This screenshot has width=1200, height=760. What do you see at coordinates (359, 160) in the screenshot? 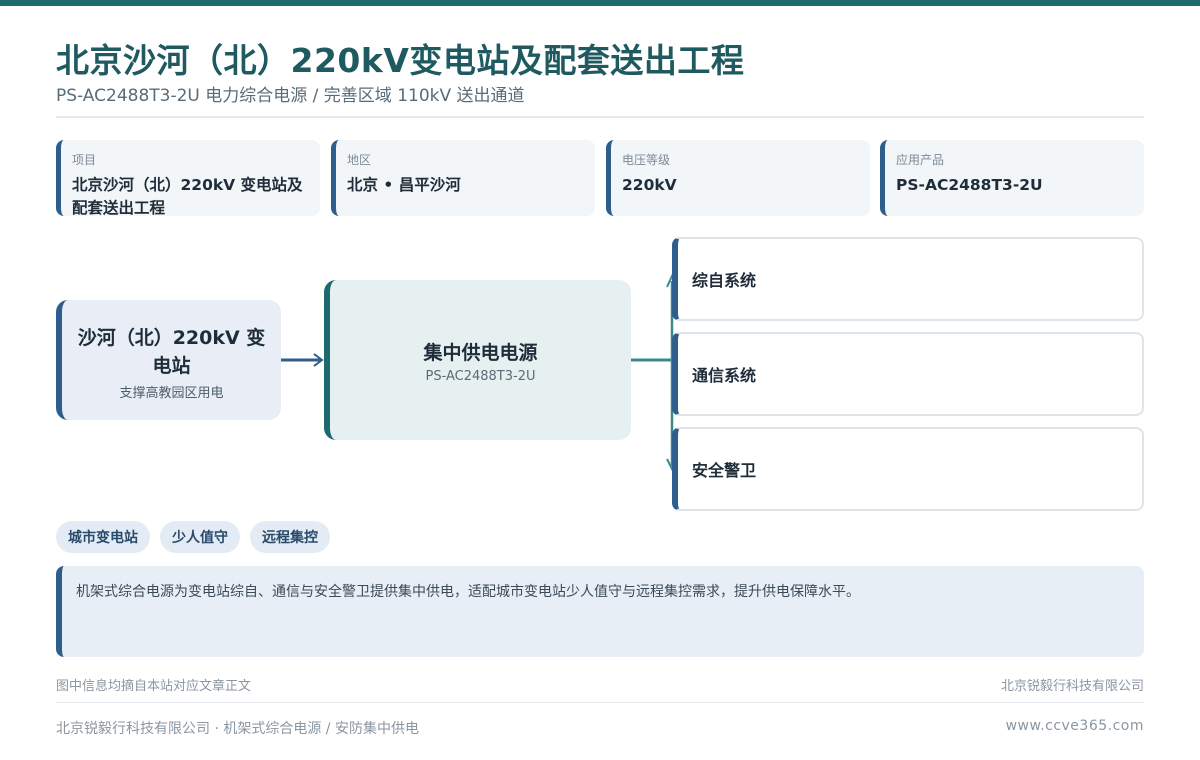
I see `info-card-label: 地区` at bounding box center [359, 160].